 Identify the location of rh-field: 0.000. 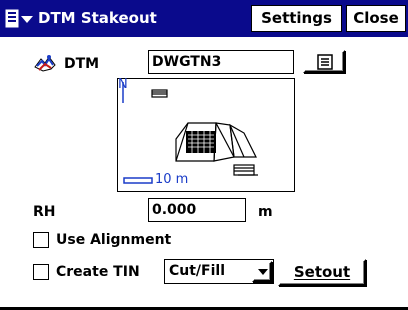
(197, 210).